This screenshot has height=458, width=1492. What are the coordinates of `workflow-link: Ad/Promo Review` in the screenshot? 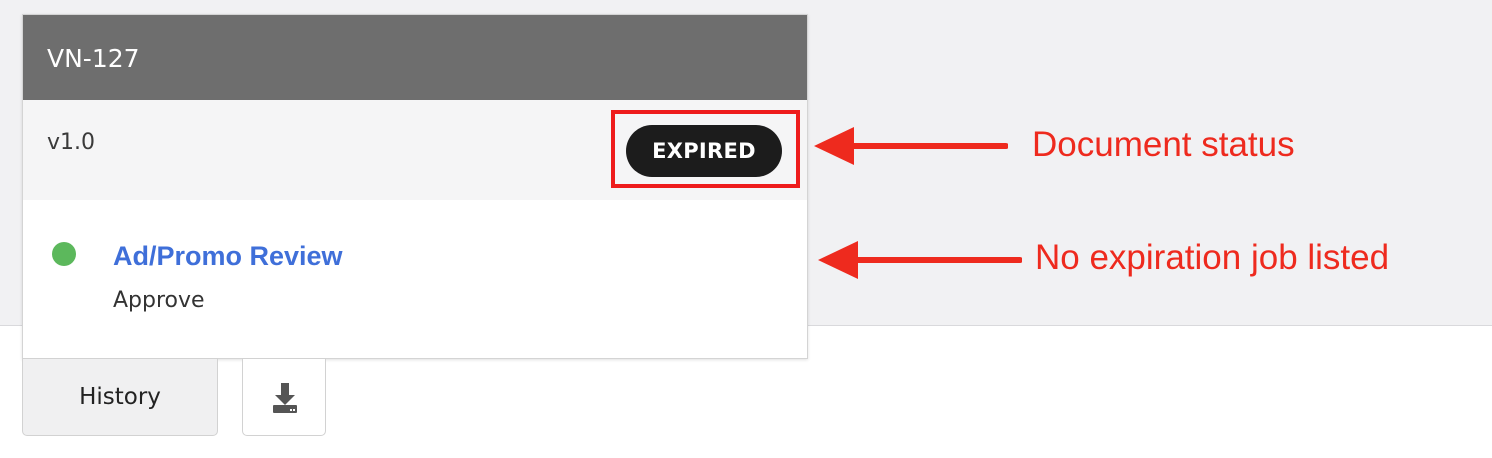 It's located at (228, 256).